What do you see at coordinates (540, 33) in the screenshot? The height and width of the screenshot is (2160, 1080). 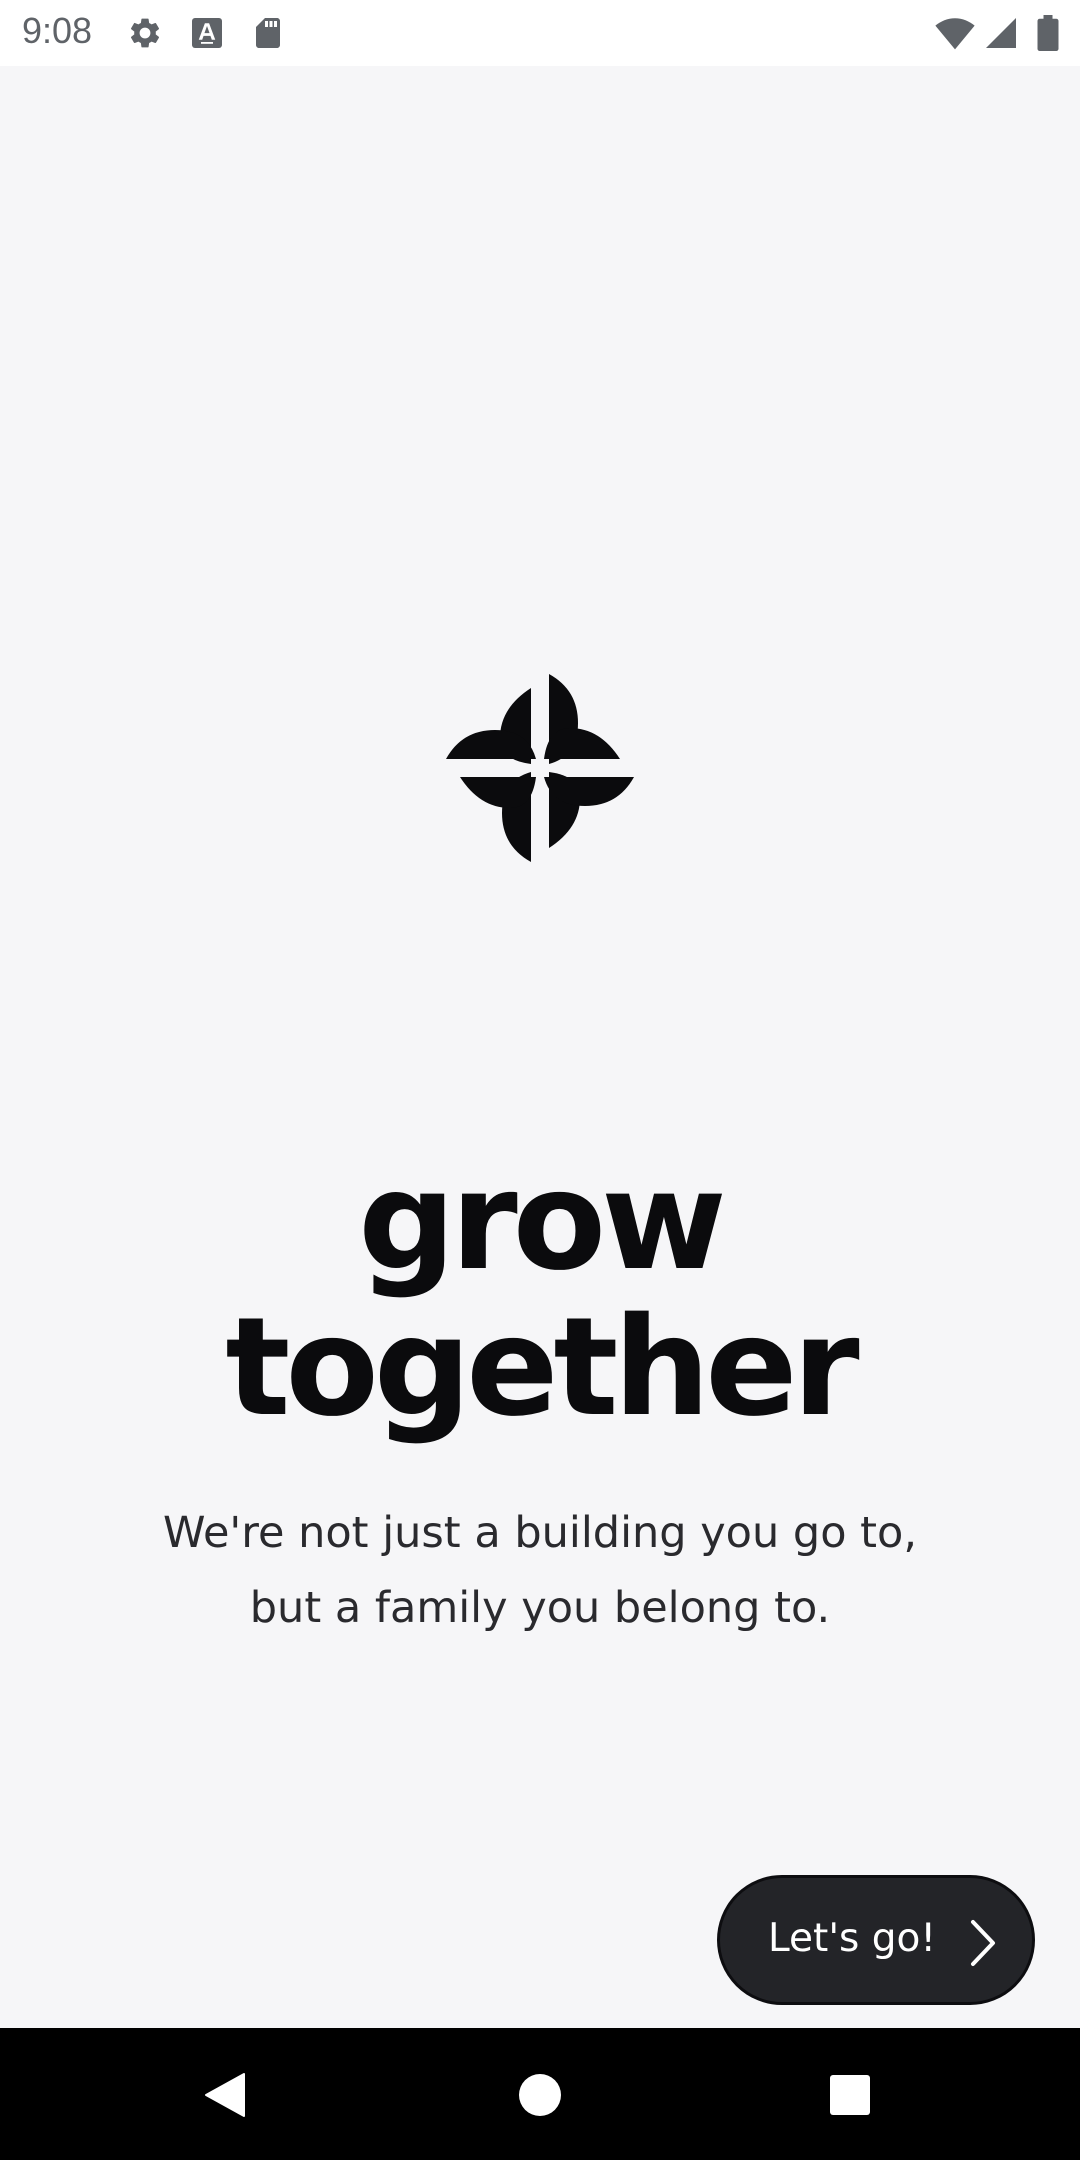 I see `status-bar: 9:08` at bounding box center [540, 33].